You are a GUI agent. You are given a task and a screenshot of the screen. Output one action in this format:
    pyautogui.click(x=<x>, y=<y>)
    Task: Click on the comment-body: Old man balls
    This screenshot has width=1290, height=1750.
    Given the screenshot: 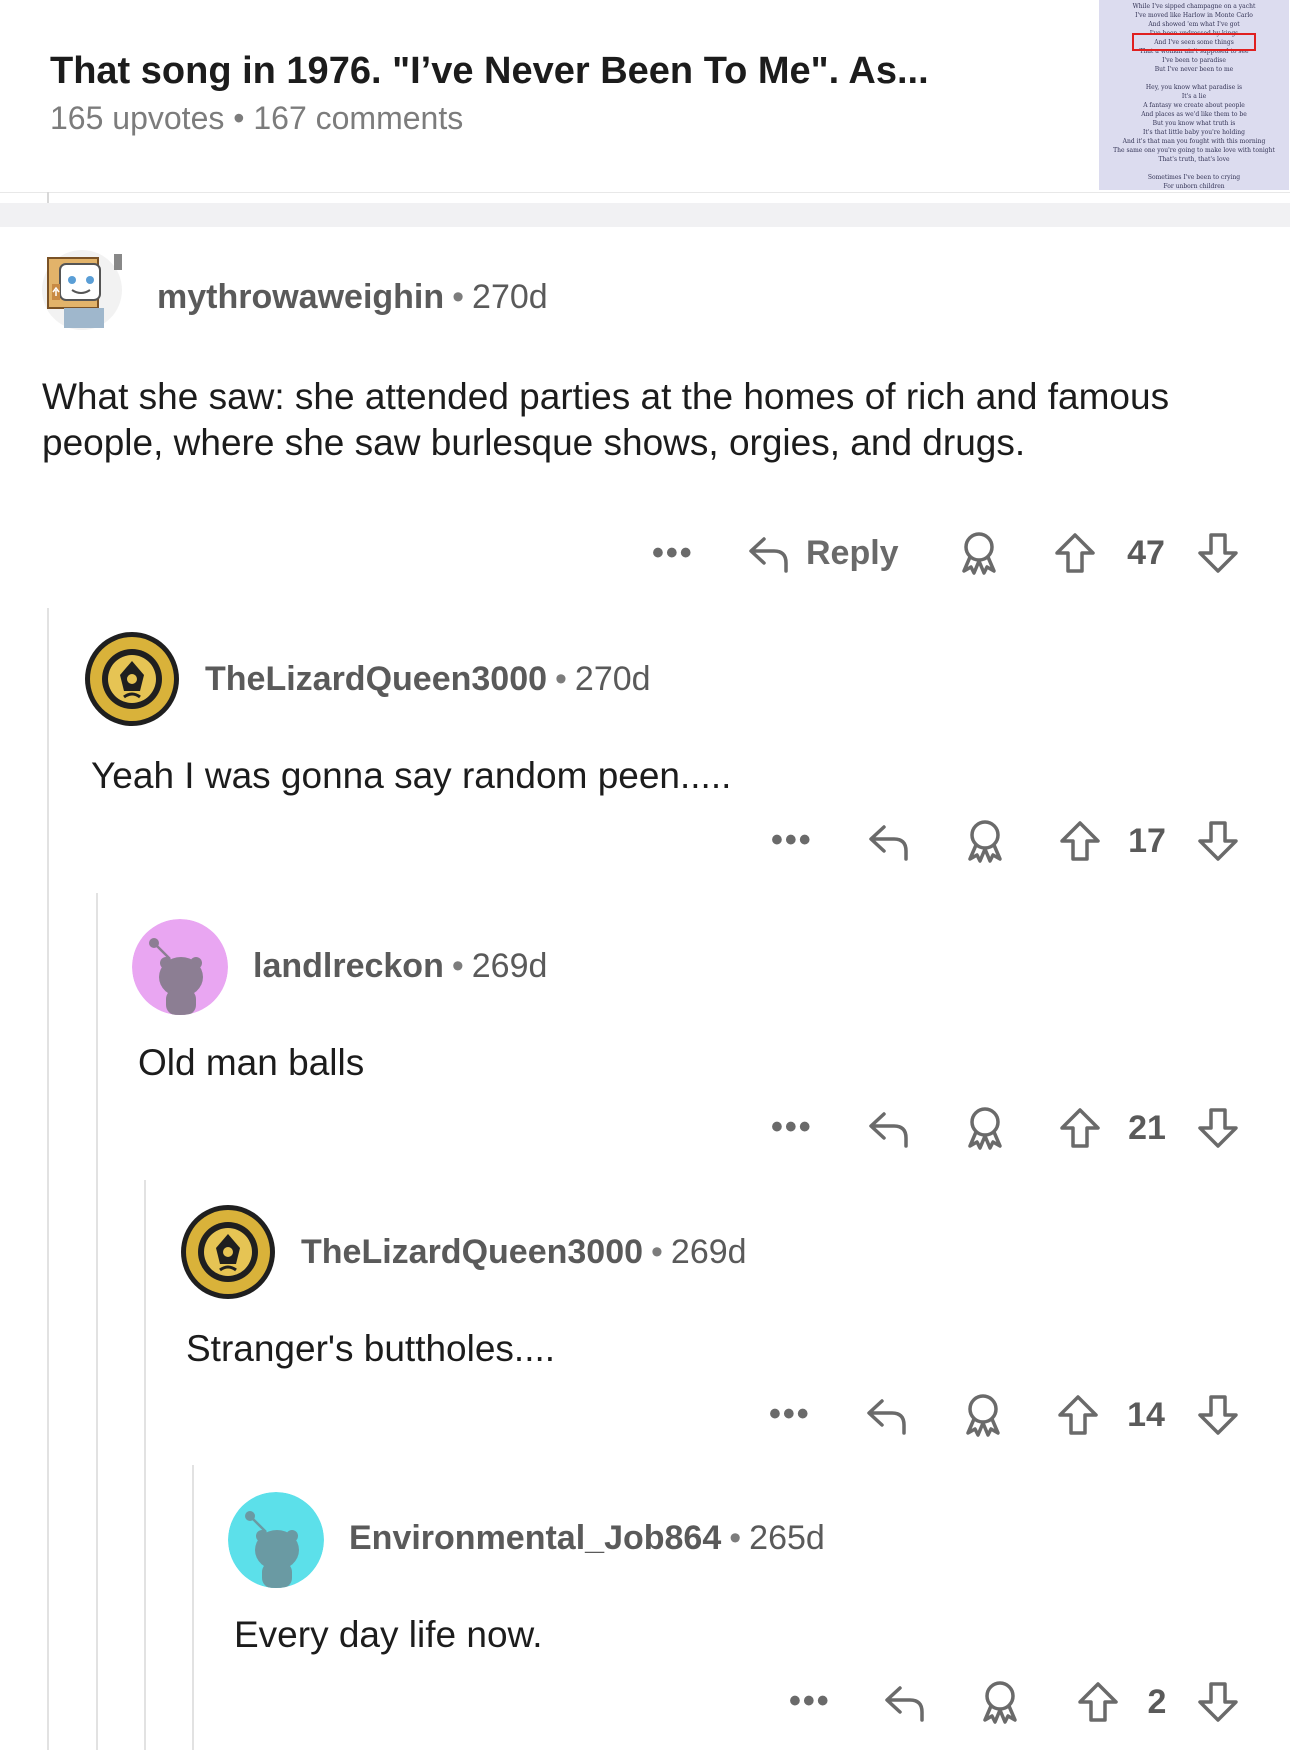 What is the action you would take?
    pyautogui.click(x=251, y=1062)
    